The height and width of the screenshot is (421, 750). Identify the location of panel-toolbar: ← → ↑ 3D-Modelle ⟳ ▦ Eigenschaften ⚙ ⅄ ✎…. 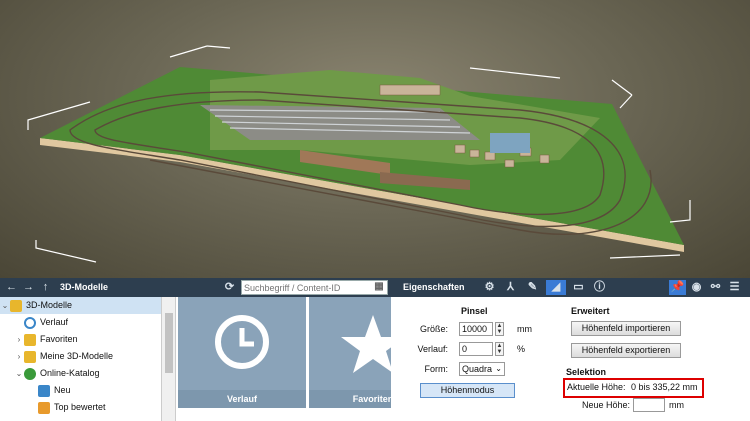
(375, 287).